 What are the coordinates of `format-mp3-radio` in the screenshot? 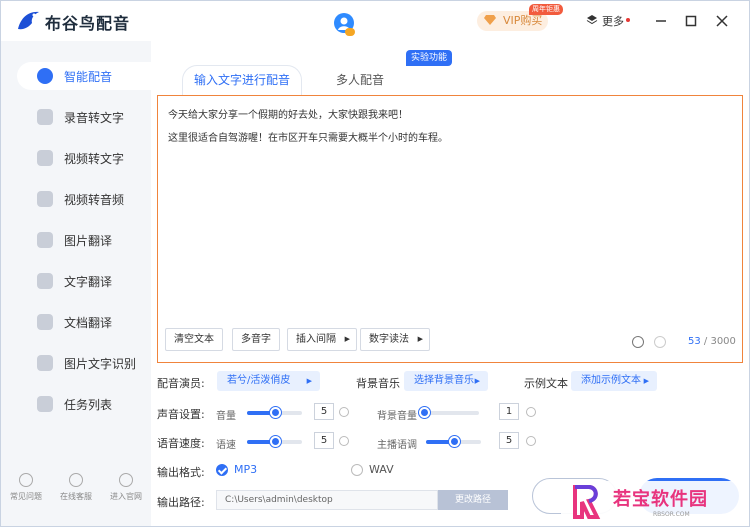 It's located at (222, 470).